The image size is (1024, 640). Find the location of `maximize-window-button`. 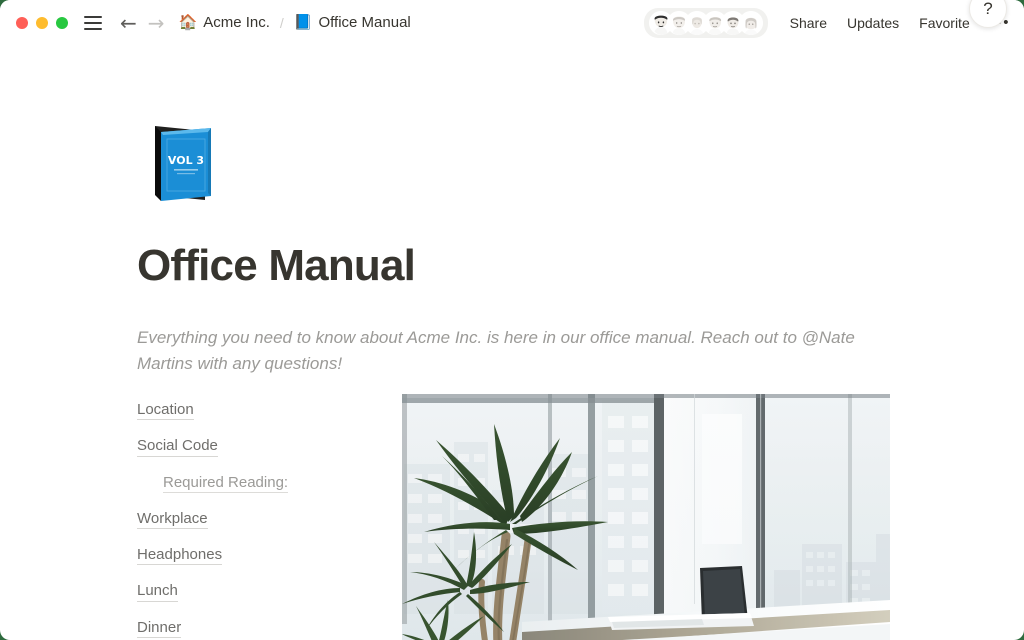

maximize-window-button is located at coordinates (62, 22).